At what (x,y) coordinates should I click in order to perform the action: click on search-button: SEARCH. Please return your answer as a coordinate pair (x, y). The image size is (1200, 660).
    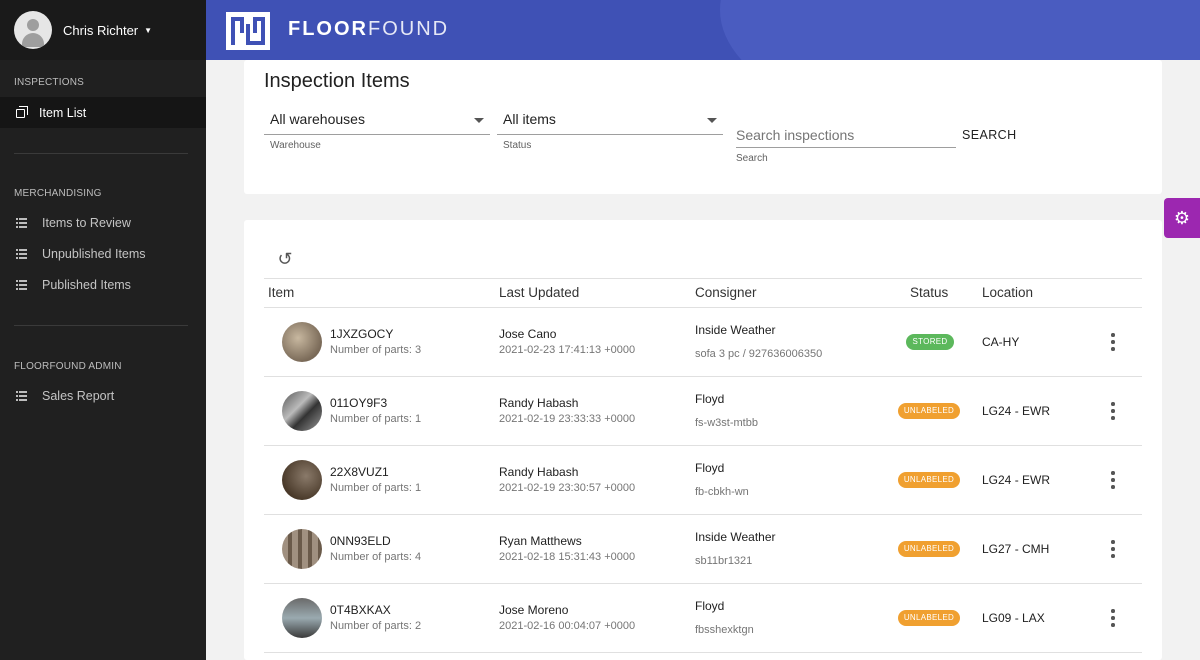
    Looking at the image, I should click on (989, 135).